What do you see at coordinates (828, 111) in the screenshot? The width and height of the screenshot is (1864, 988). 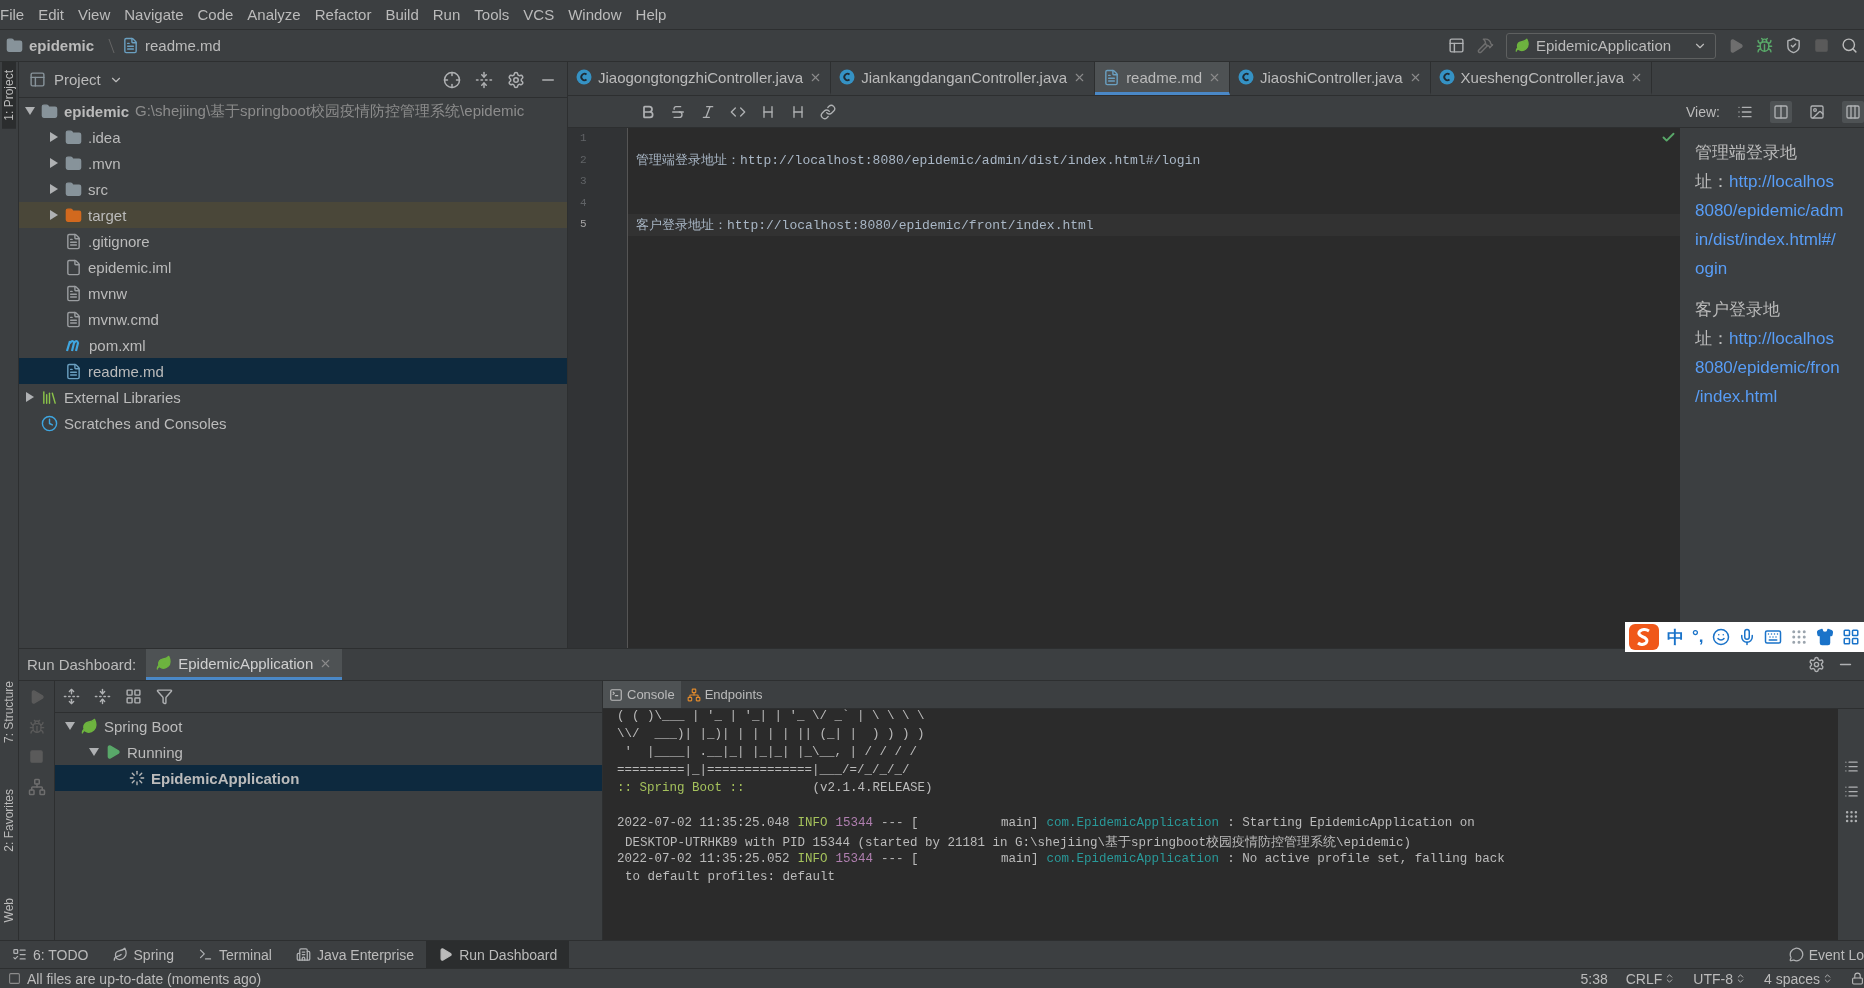 I see `link-icon` at bounding box center [828, 111].